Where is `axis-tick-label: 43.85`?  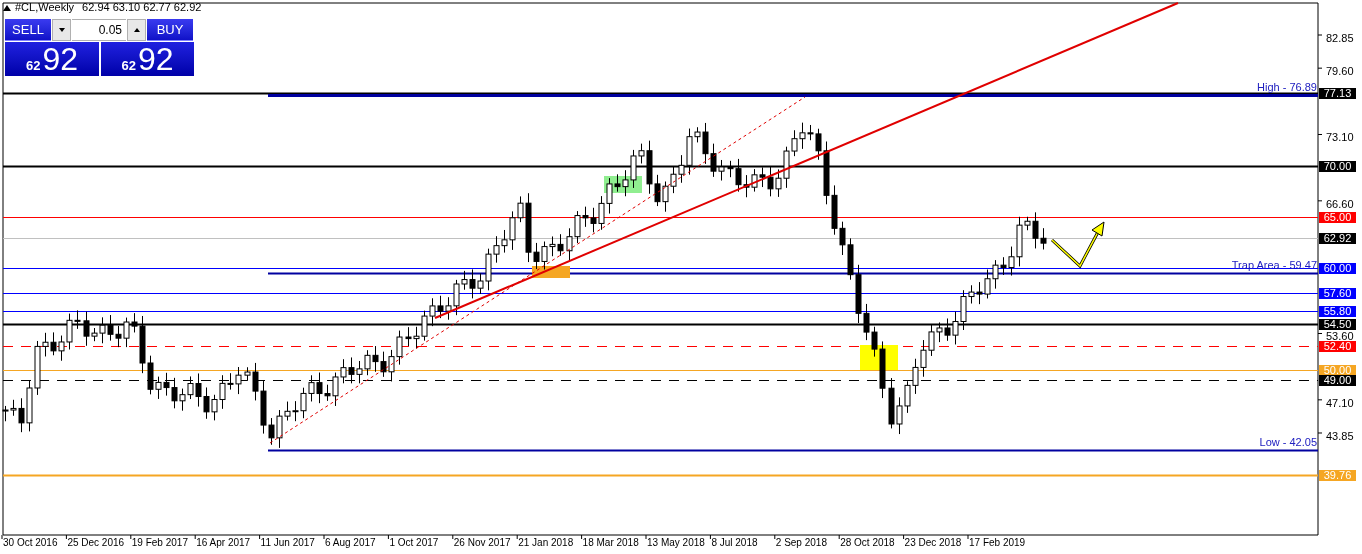 axis-tick-label: 43.85 is located at coordinates (1340, 436).